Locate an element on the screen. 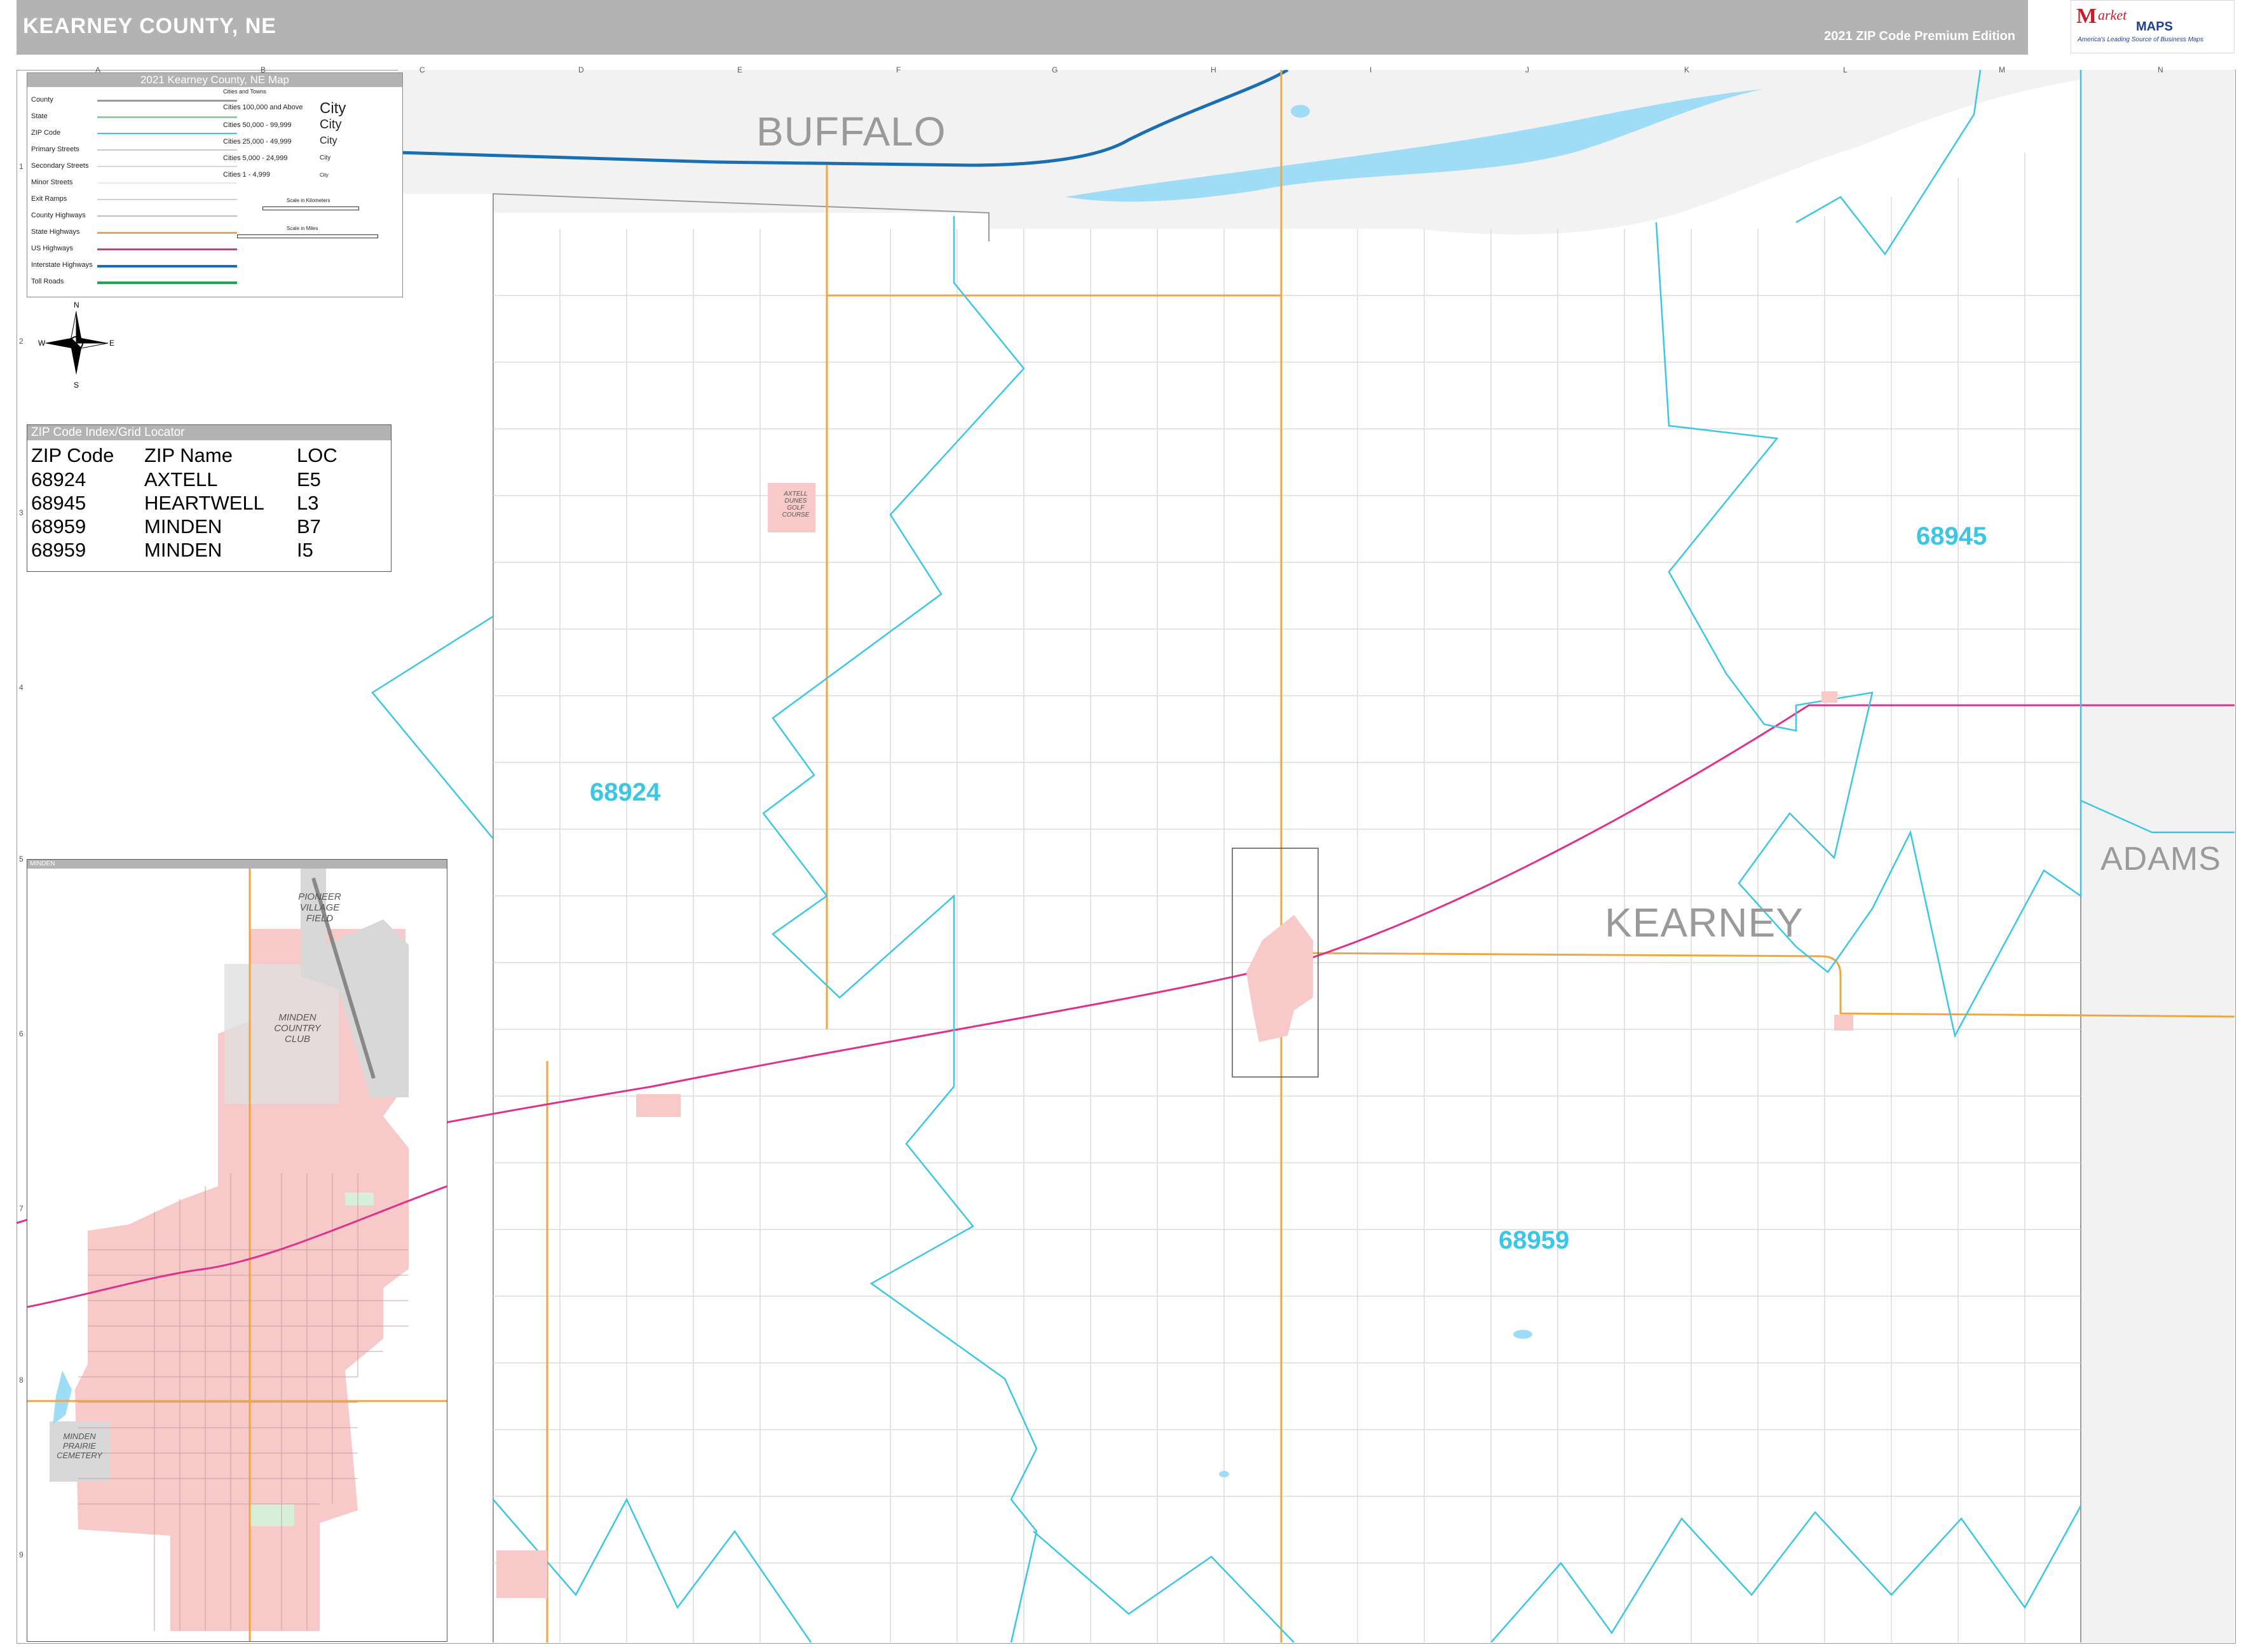  grid-row-3: 3 is located at coordinates (21, 512).